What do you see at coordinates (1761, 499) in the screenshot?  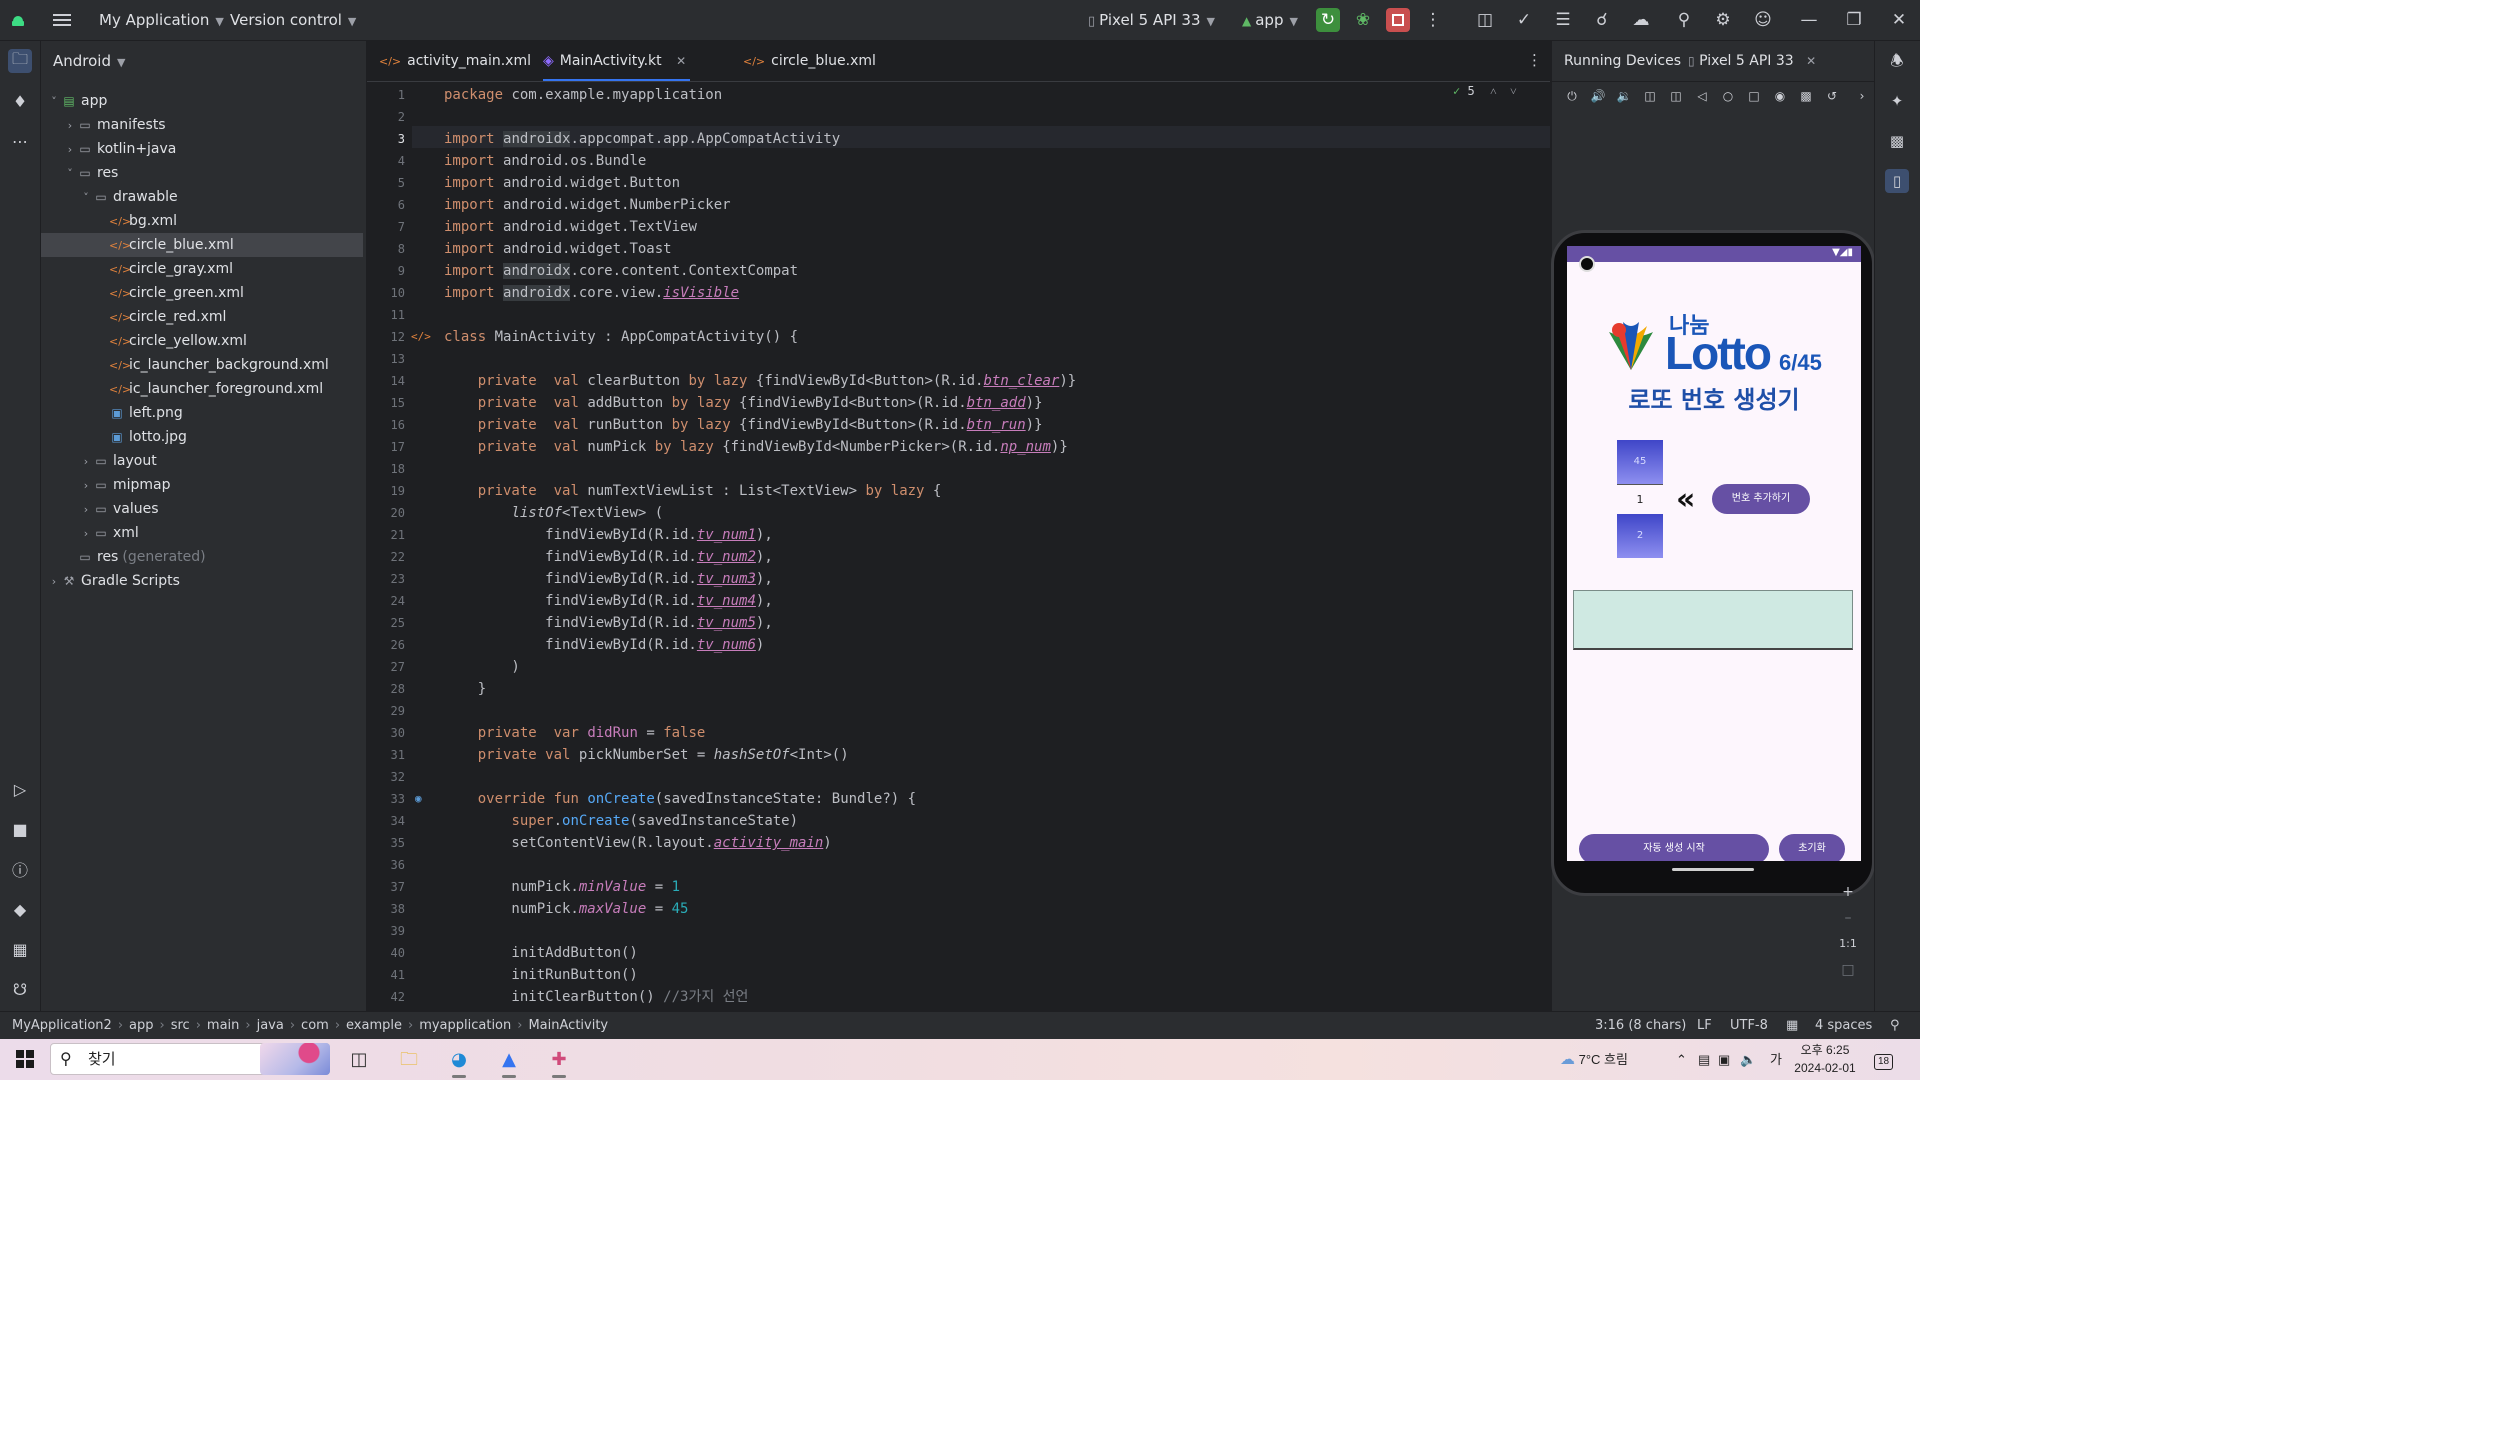 I see `add-number-button: 번호 추가하기` at bounding box center [1761, 499].